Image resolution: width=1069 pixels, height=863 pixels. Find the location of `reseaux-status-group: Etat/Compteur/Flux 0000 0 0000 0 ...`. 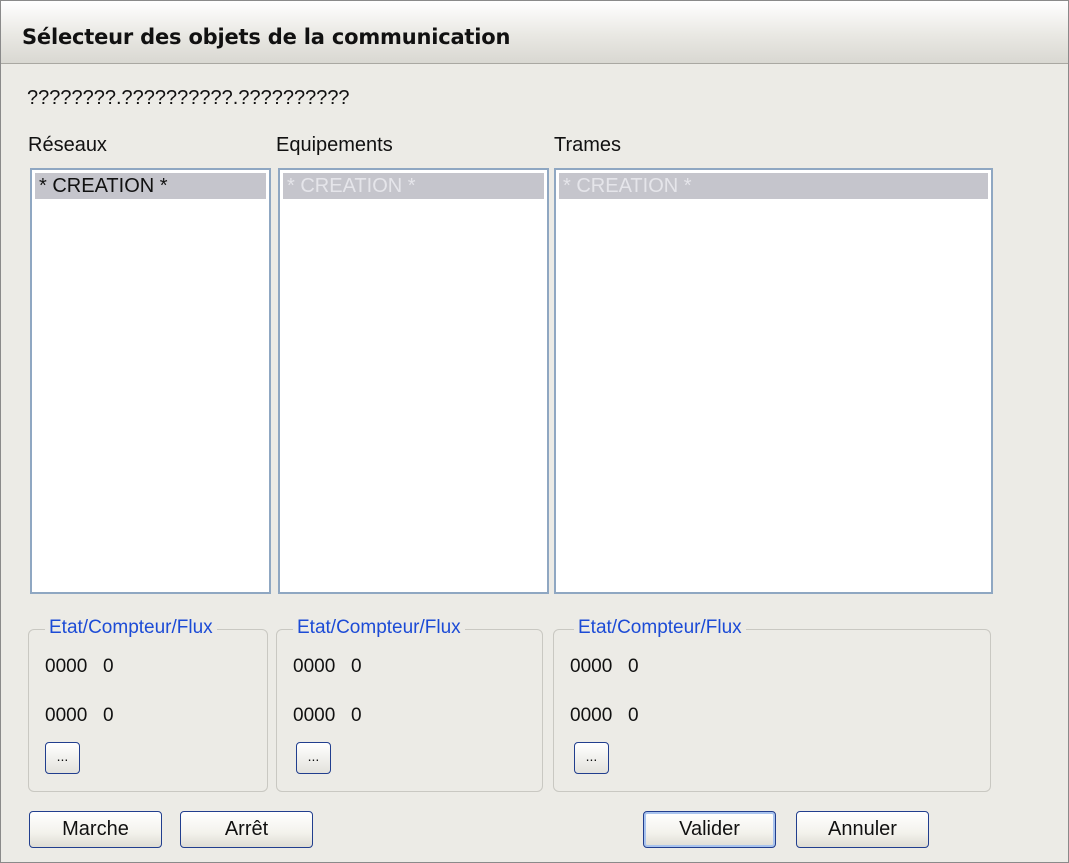

reseaux-status-group: Etat/Compteur/Flux 0000 0 0000 0 ... is located at coordinates (148, 704).